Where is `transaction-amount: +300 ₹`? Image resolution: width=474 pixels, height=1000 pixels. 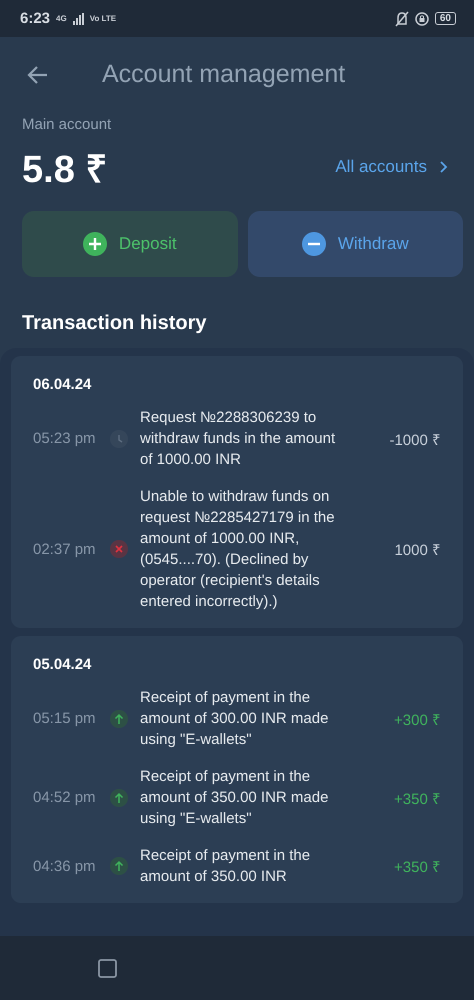 transaction-amount: +300 ₹ is located at coordinates (417, 719).